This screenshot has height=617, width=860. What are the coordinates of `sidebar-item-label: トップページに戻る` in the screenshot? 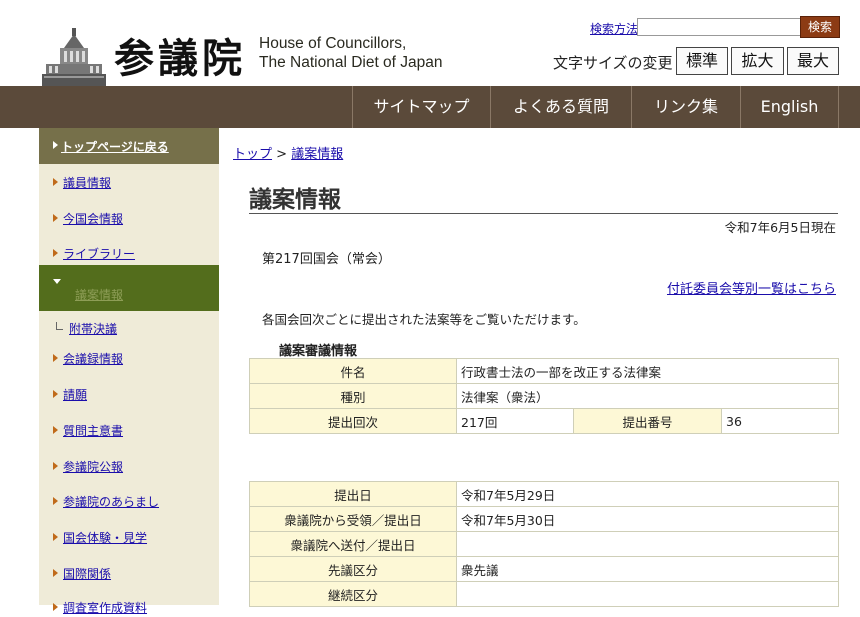 It's located at (115, 147).